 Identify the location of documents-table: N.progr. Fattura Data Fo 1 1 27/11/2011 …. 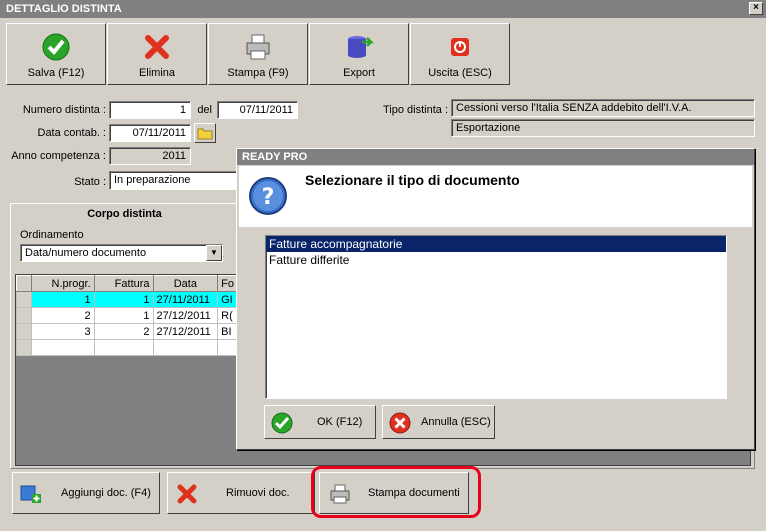
(127, 315).